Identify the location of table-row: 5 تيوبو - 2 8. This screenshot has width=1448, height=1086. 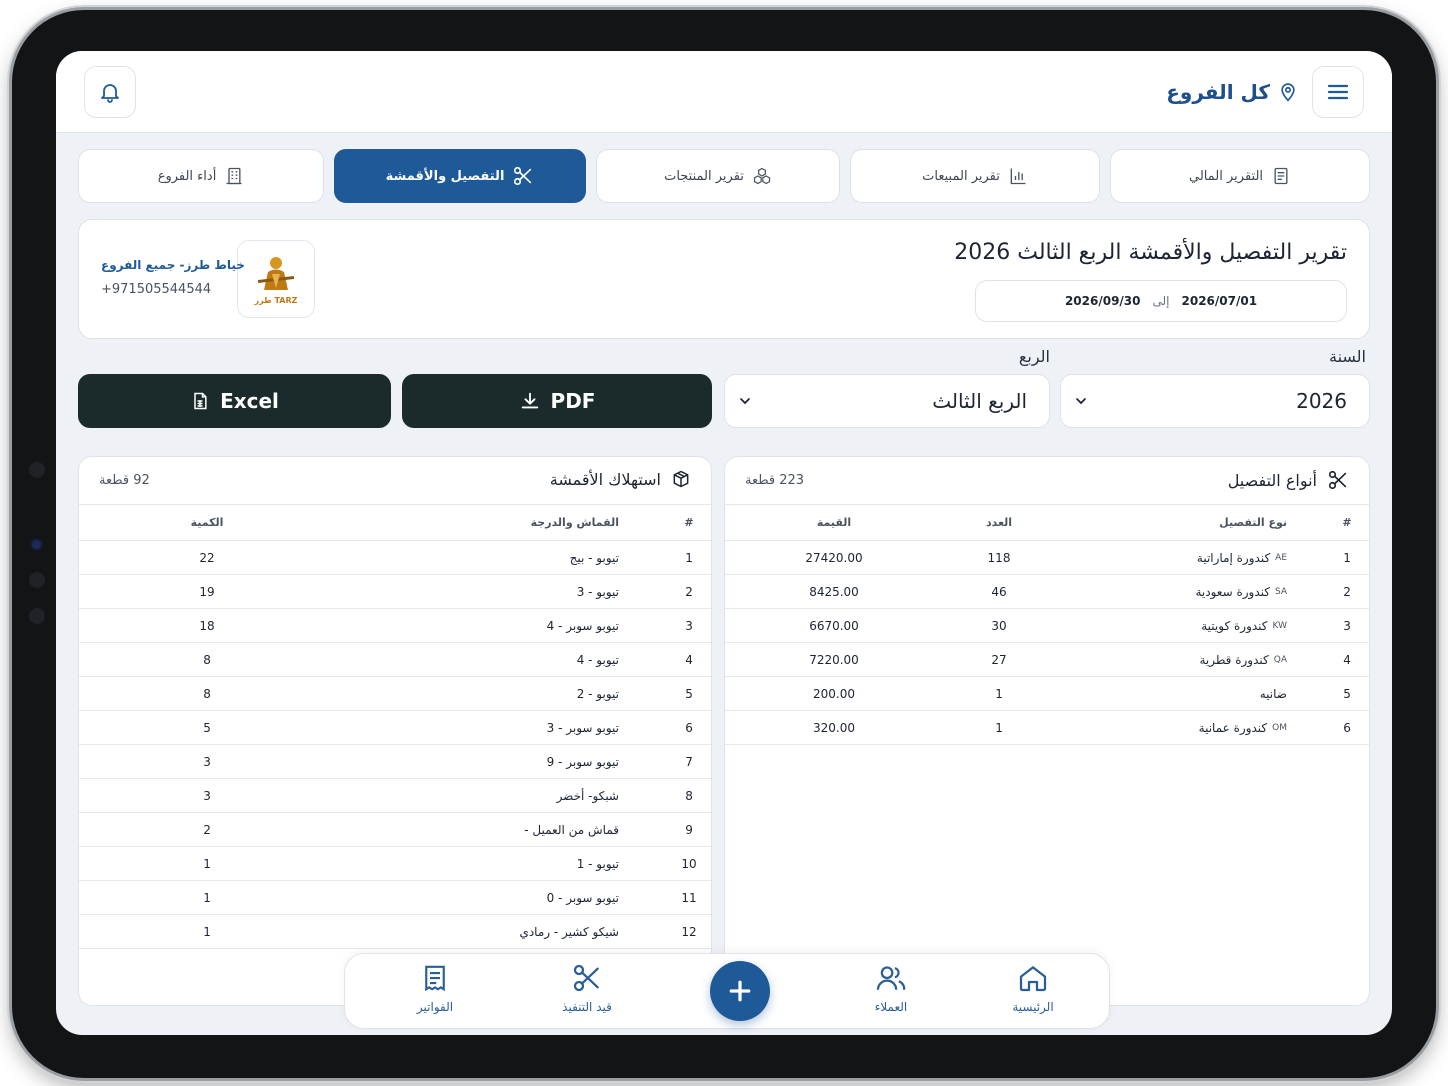
(395, 694).